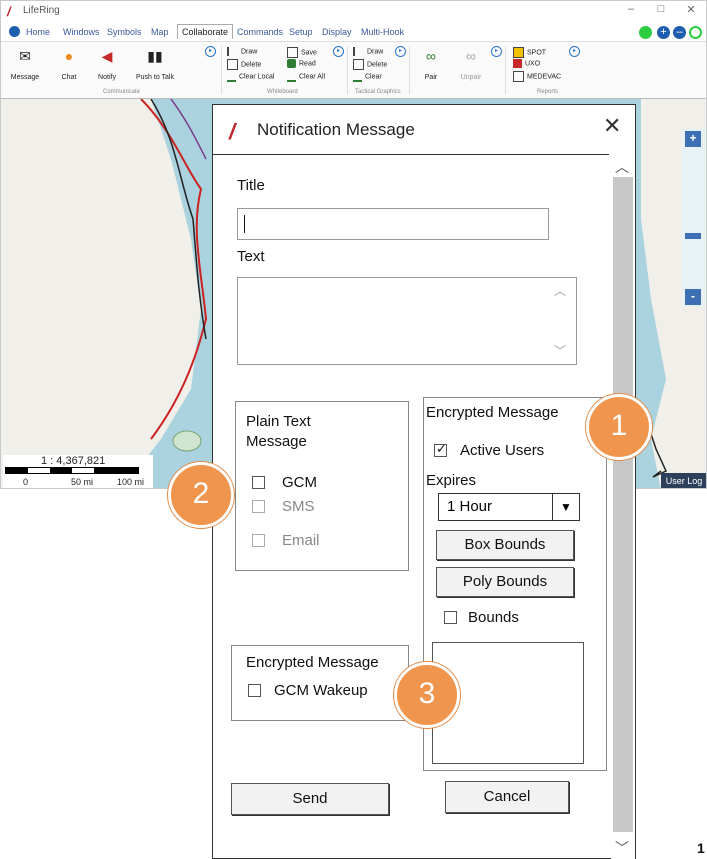 This screenshot has width=707, height=859. I want to click on tactical-expand-icon: ▸, so click(400, 51).